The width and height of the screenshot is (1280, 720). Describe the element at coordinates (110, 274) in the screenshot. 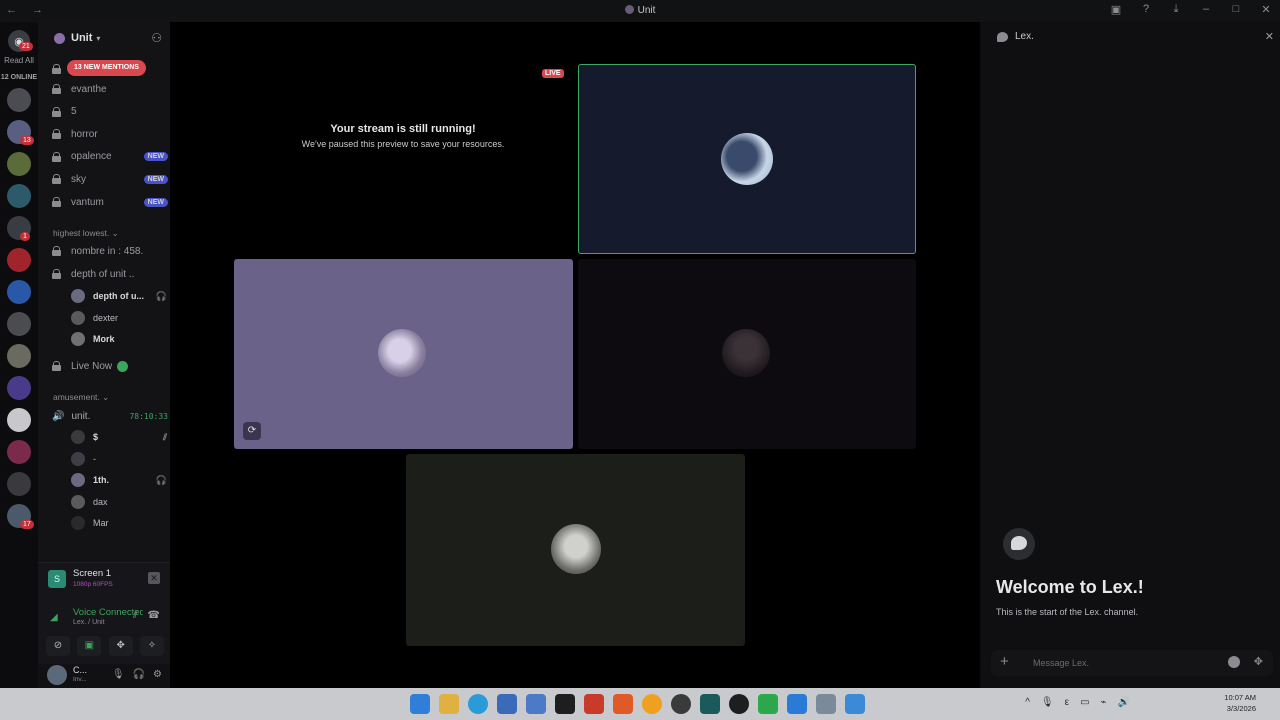

I see `channel-item: depth of unit ..` at that location.